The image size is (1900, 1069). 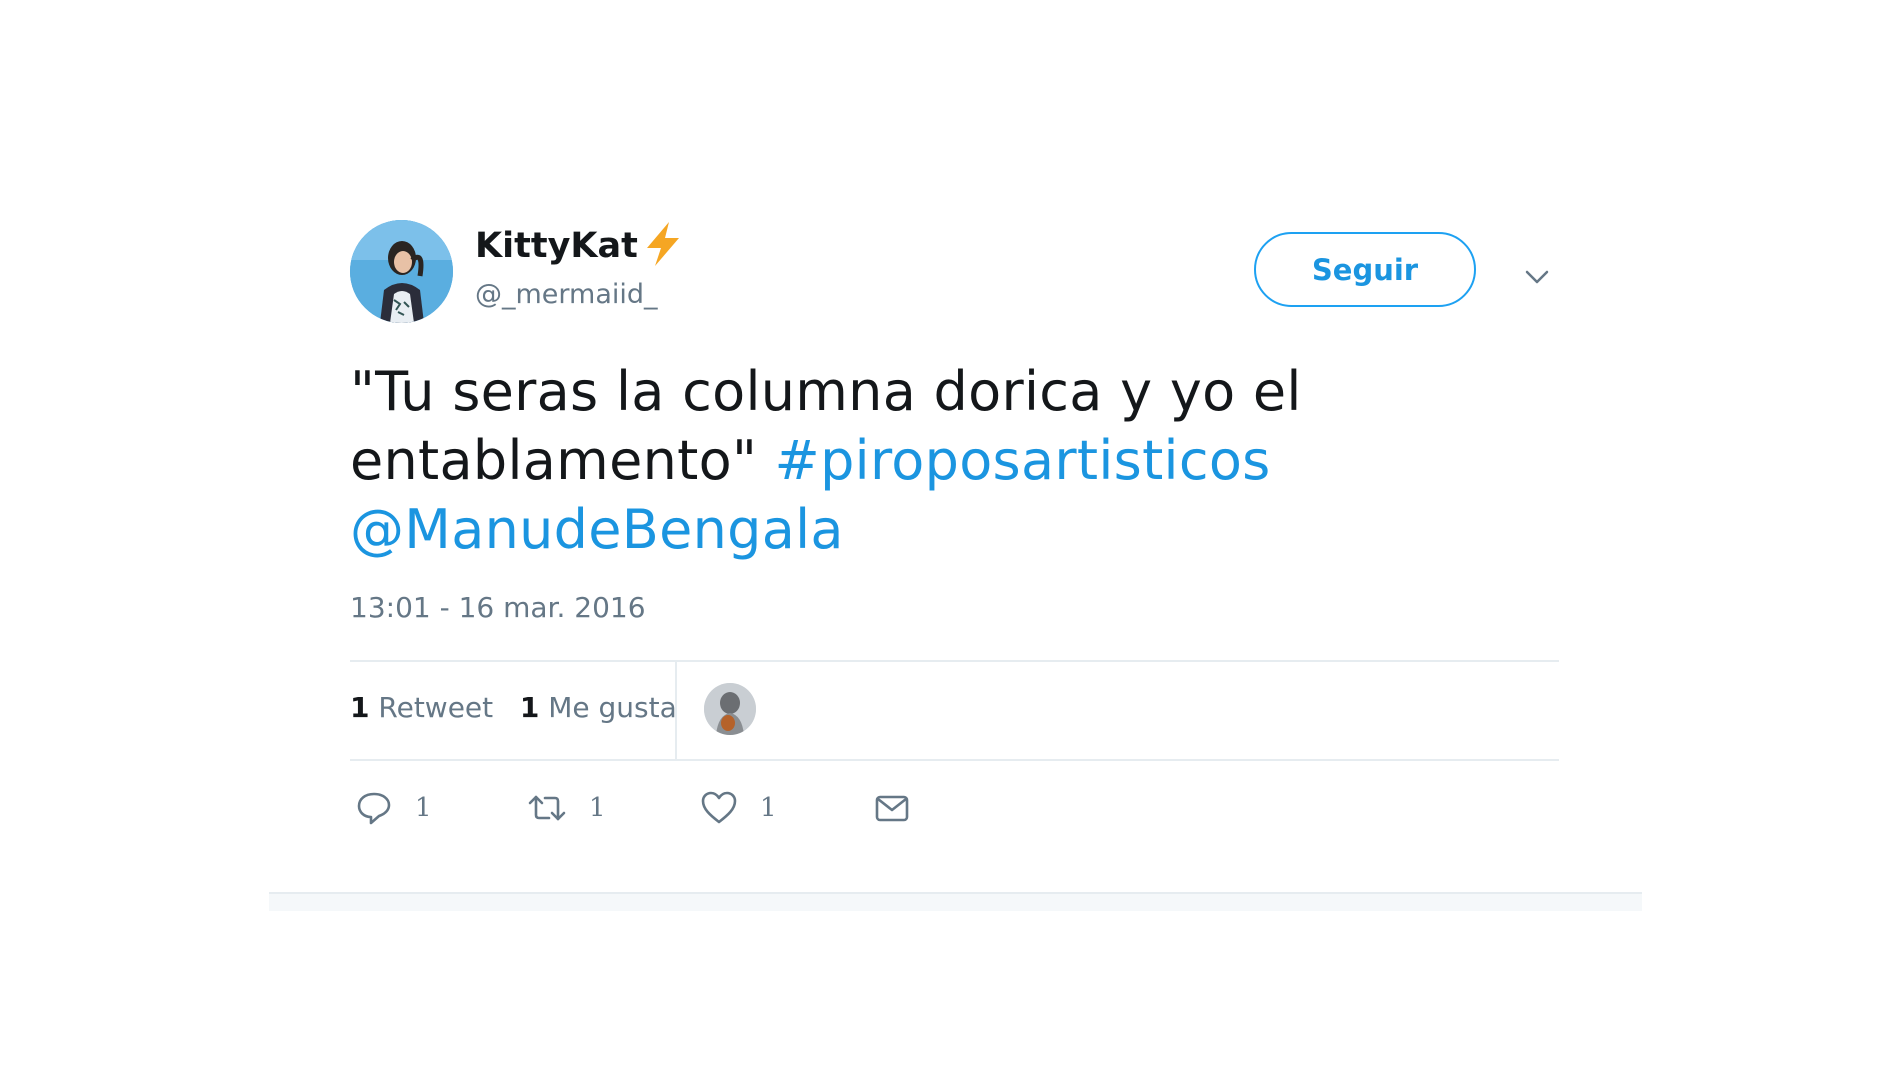 I want to click on author-avatar, so click(x=401, y=271).